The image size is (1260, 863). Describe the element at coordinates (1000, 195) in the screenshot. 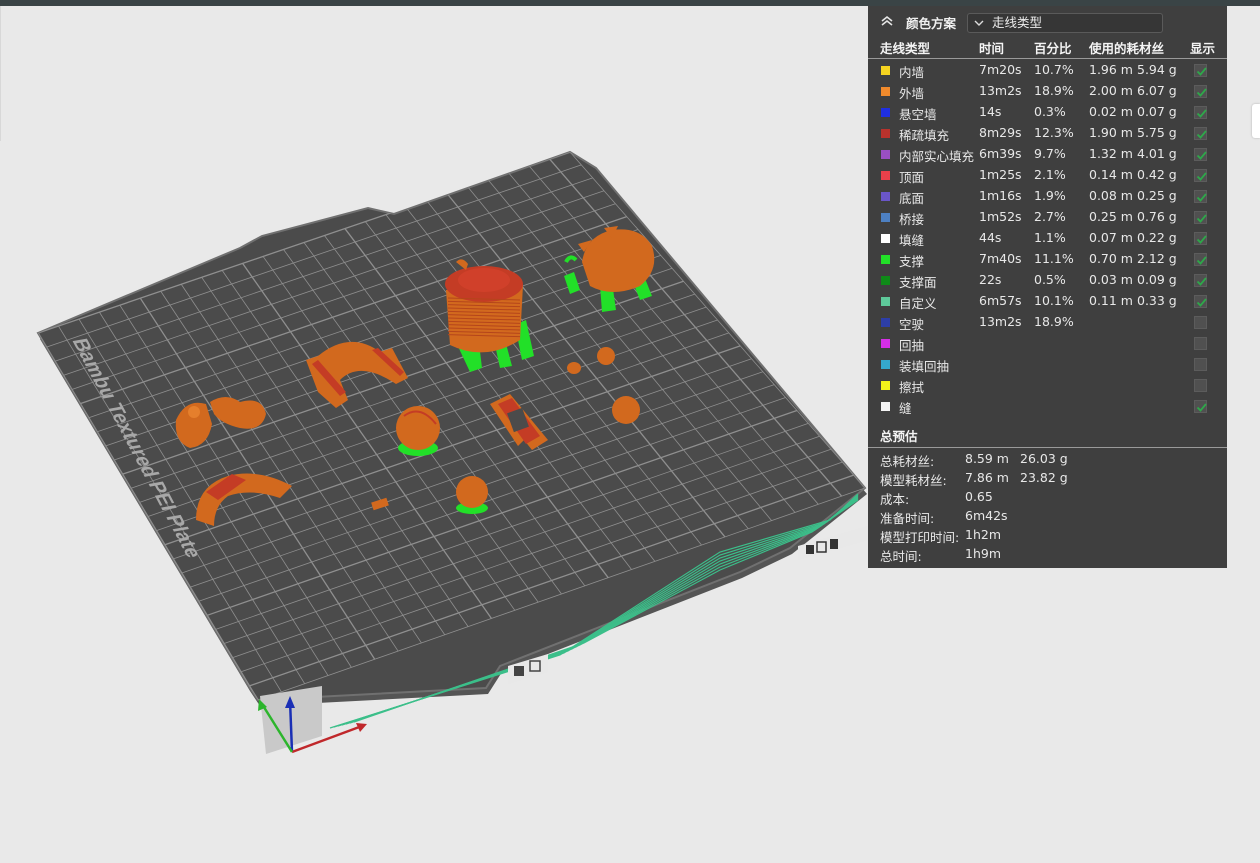

I see `line-type-time: 1m16s` at that location.